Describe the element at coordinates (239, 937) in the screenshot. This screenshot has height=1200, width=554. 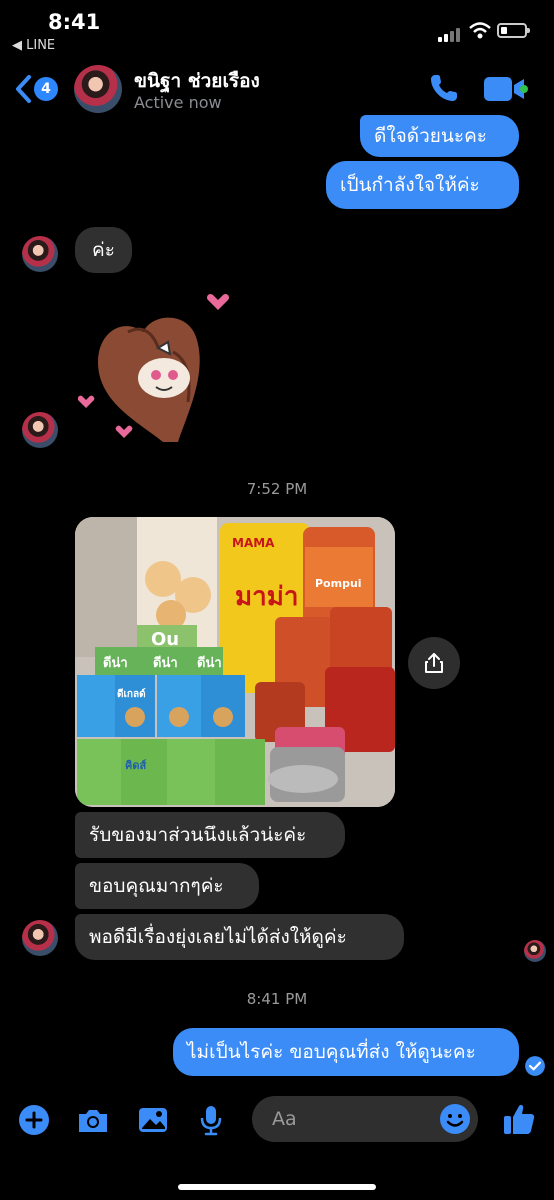
I see `message-incoming: พอดีมีเรื่องยุ่งเลยไม่ได้ส่งให้ดูค่ะ` at that location.